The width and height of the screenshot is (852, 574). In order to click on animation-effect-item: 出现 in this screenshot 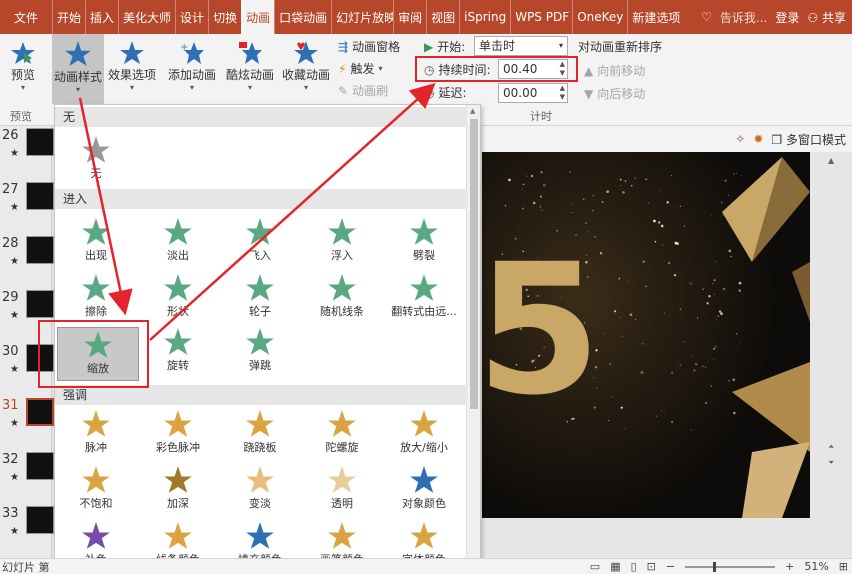, I will do `click(96, 240)`.